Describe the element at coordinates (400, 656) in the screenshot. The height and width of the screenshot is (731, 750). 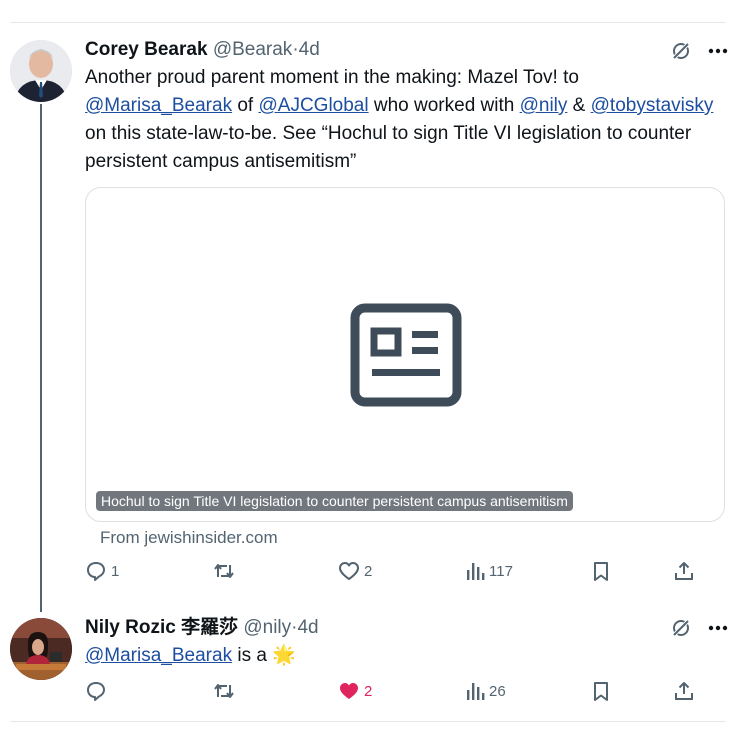
I see `tweet-text: @Marisa_Bearak is a 🌟` at that location.